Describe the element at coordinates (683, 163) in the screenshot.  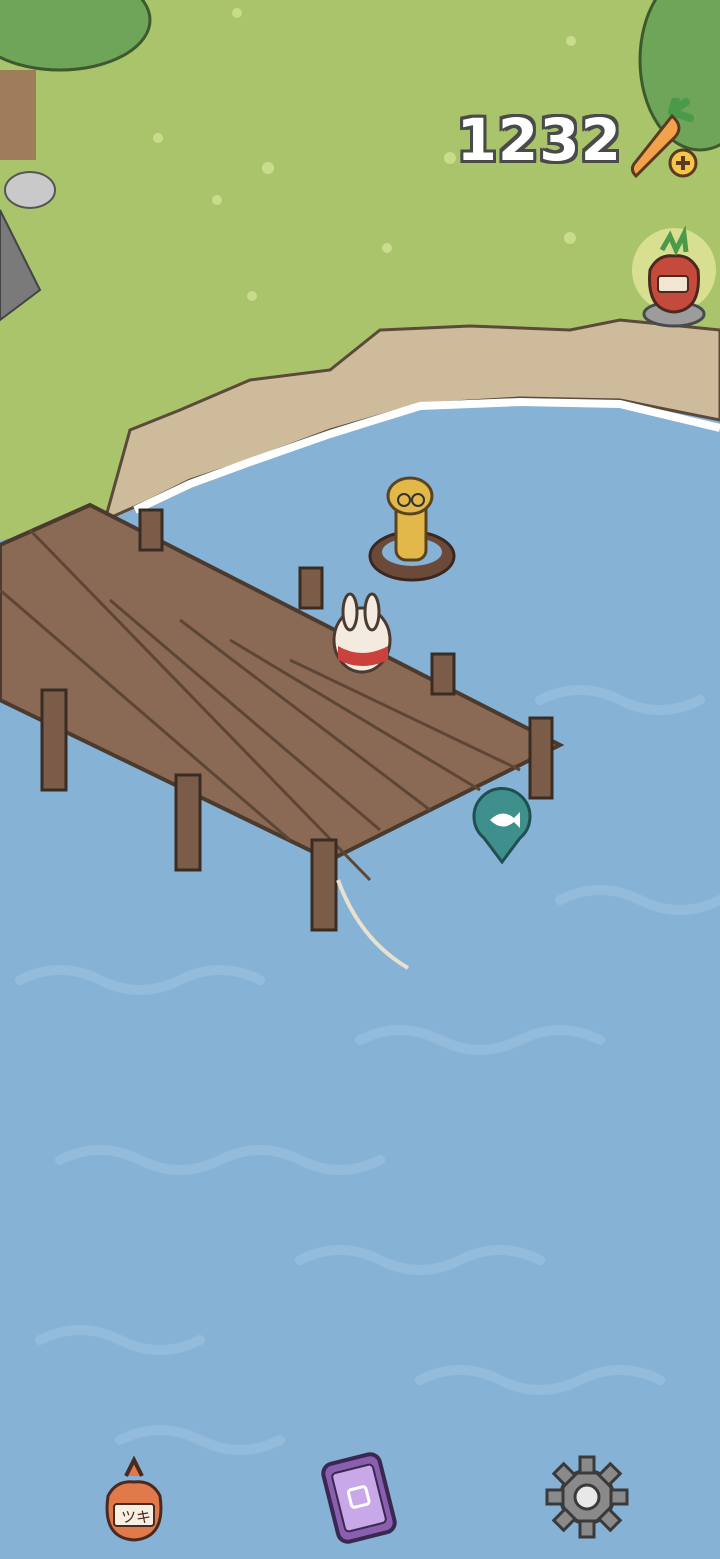
I see `plus-icon` at that location.